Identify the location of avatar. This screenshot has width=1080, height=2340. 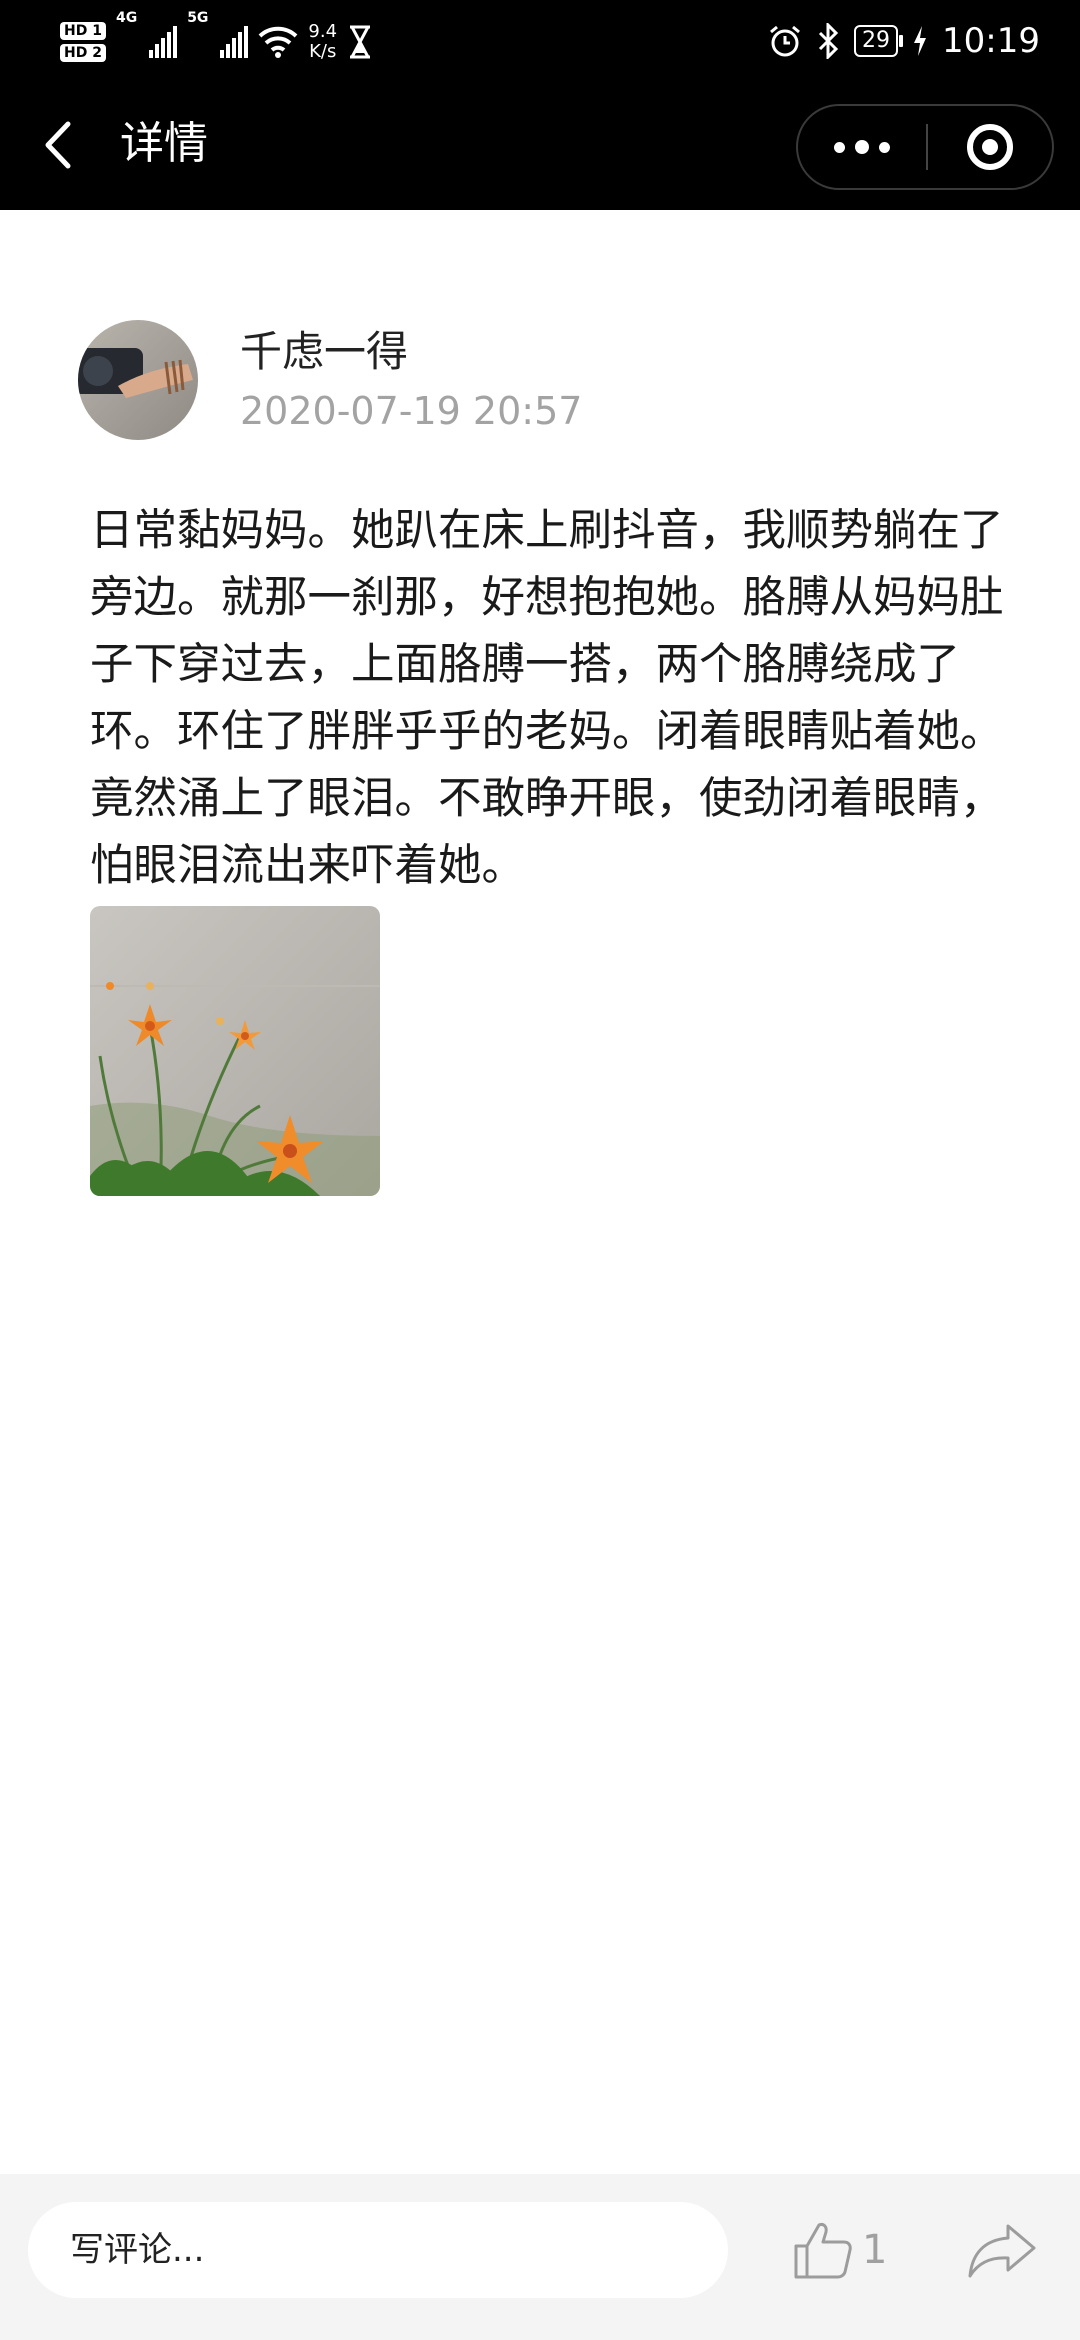
(138, 380).